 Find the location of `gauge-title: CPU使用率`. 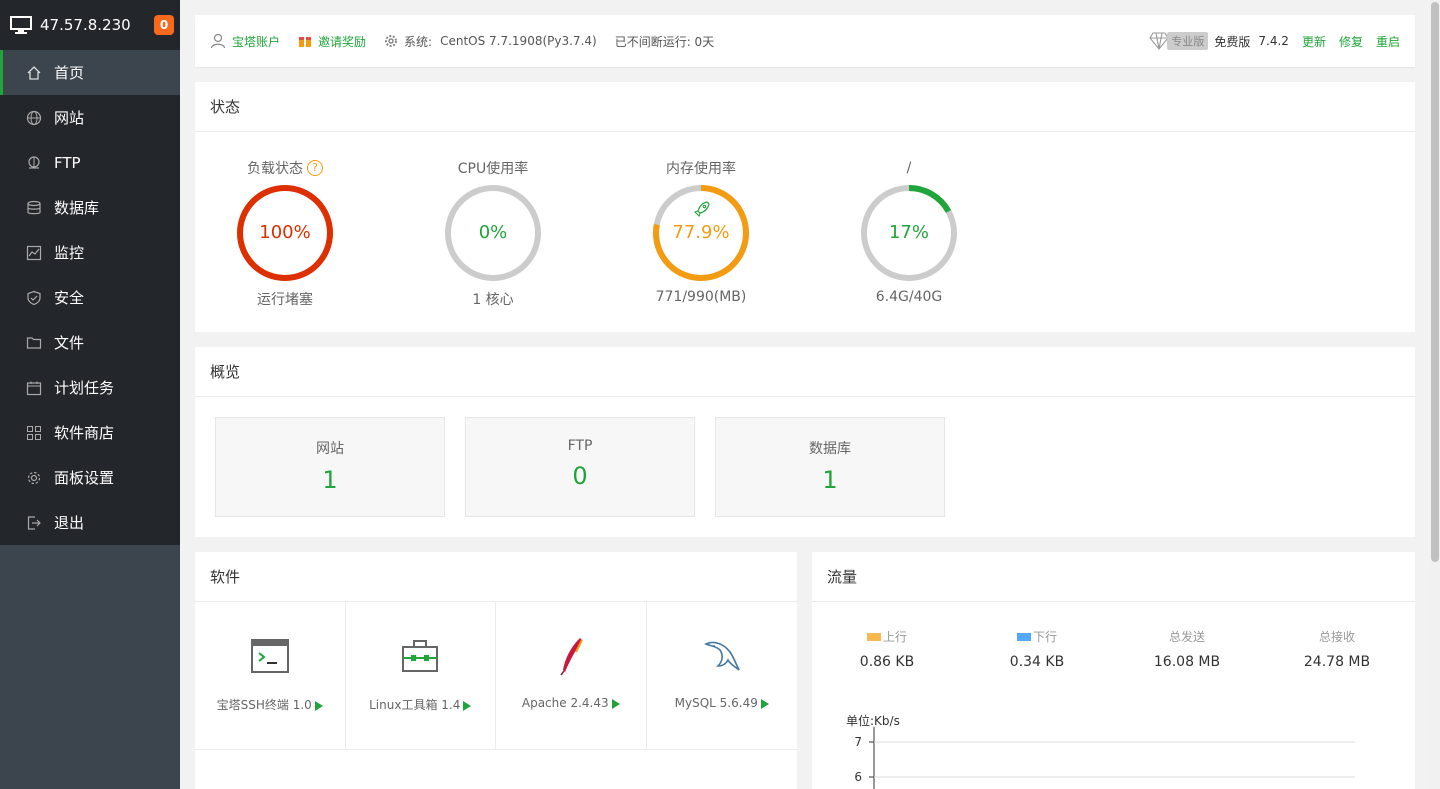

gauge-title: CPU使用率 is located at coordinates (493, 169).